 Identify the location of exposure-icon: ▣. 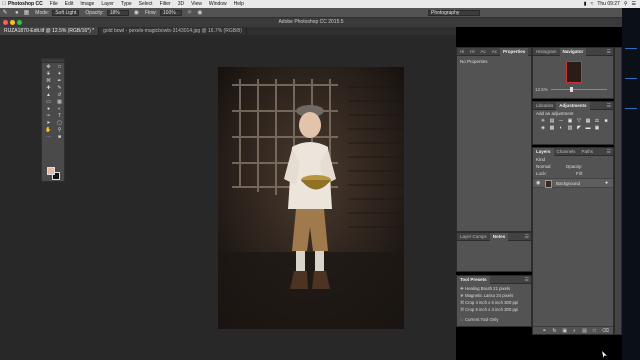
(570, 121).